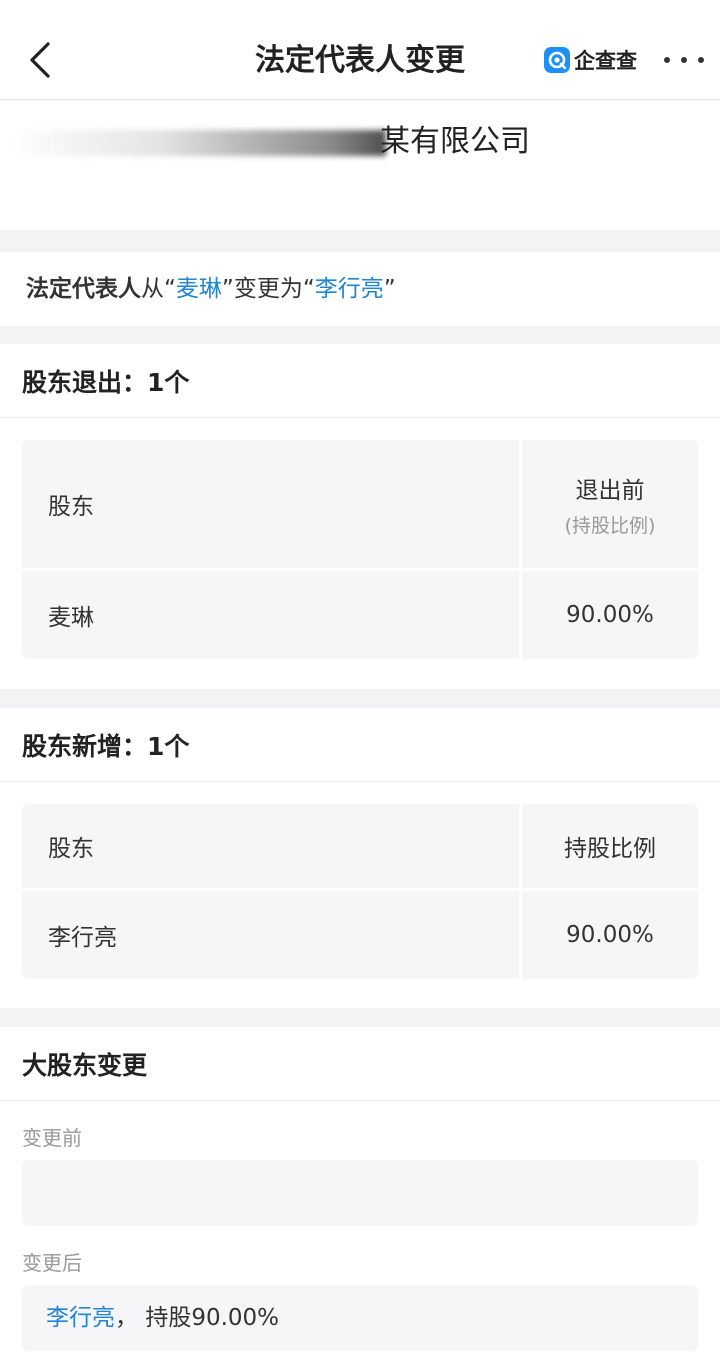 The height and width of the screenshot is (1369, 720). What do you see at coordinates (83, 289) in the screenshot?
I see `summary-label: 法定代表人` at bounding box center [83, 289].